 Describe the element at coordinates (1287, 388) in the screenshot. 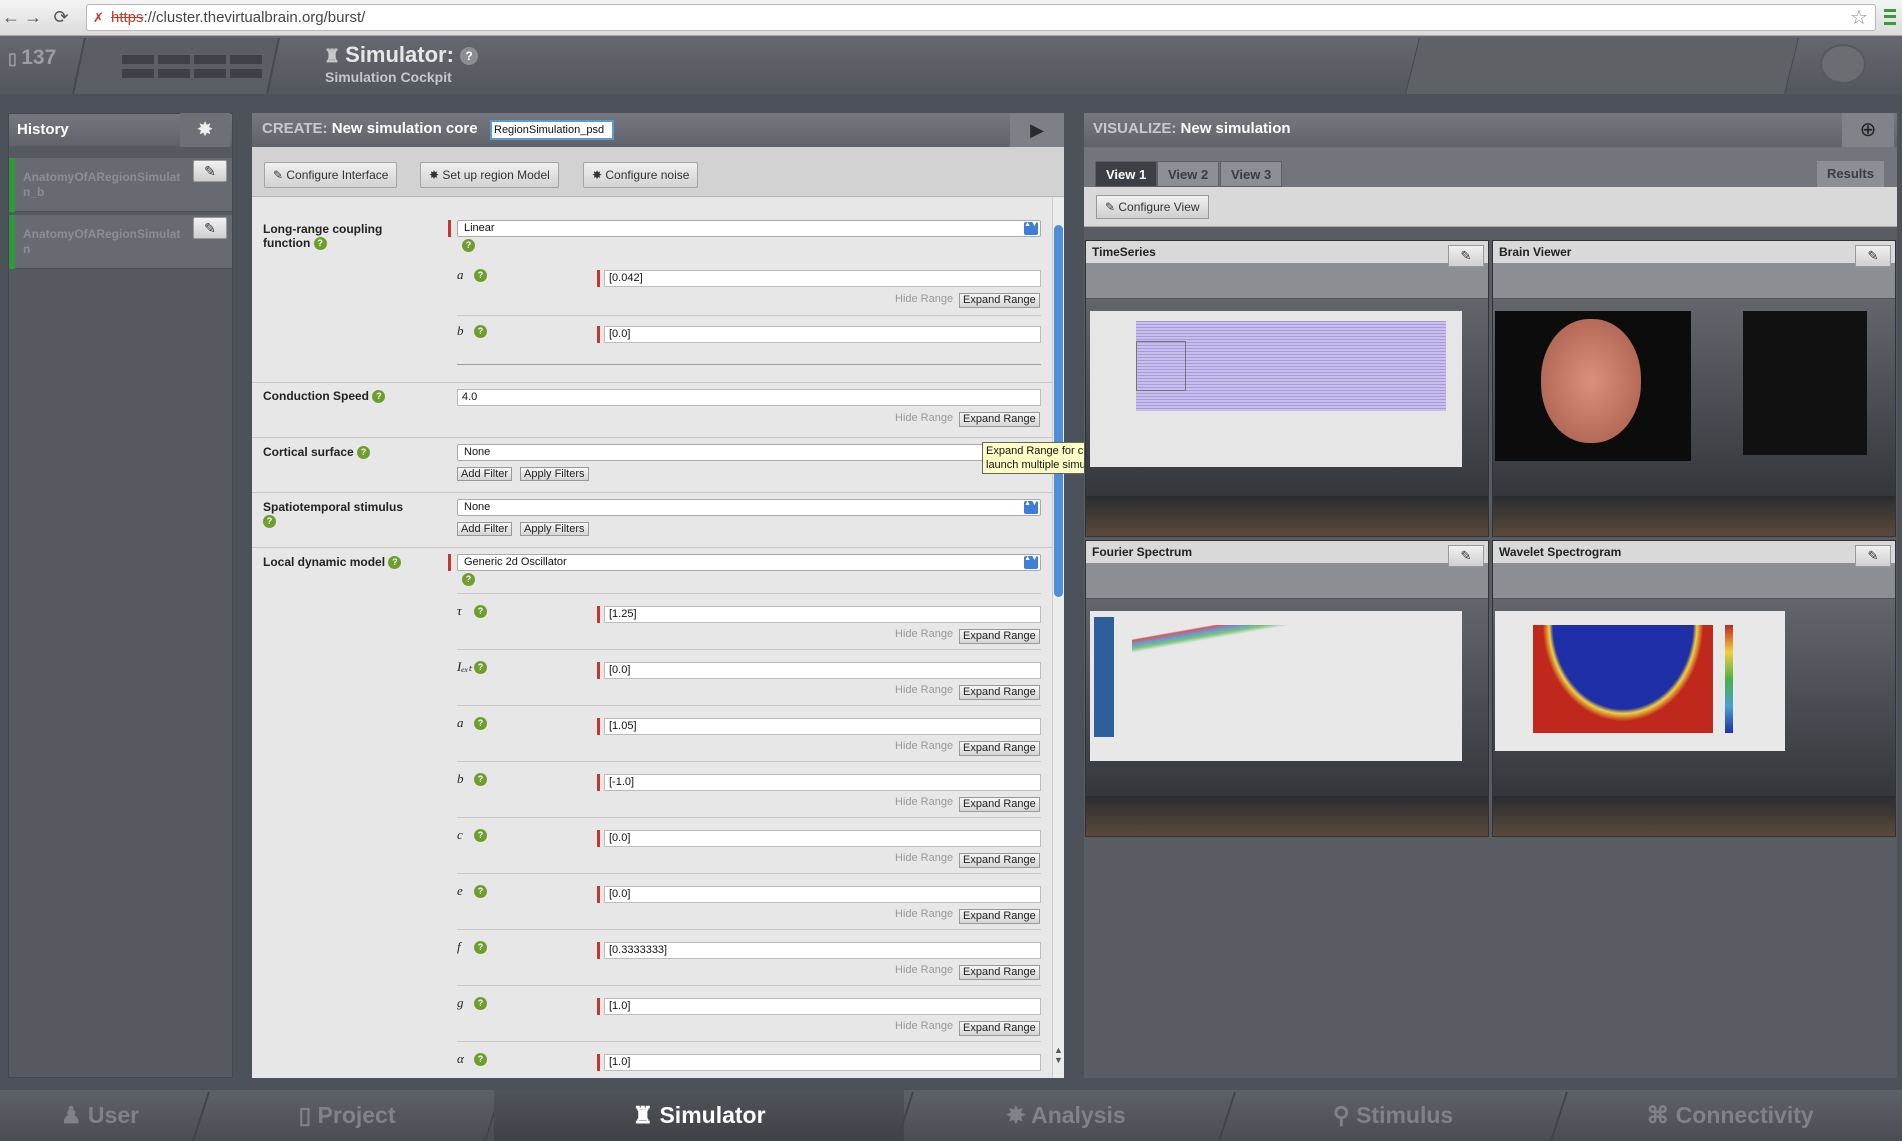

I see `timeseries-cell: TimeSeries ✎` at that location.